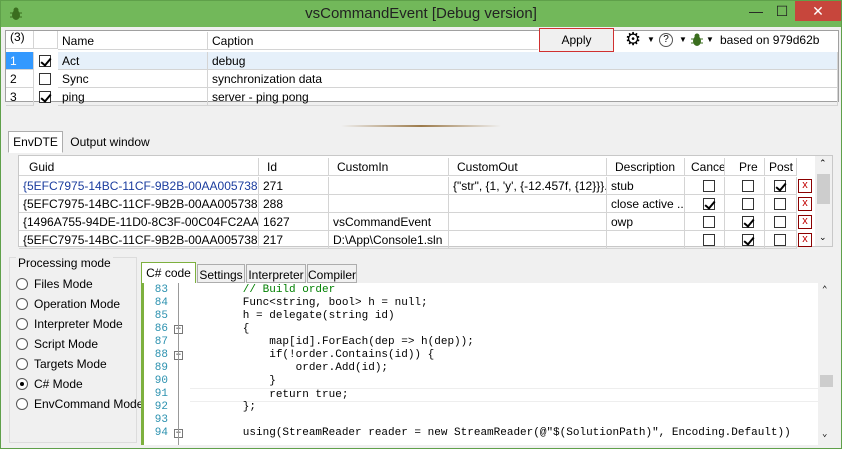  What do you see at coordinates (22, 304) in the screenshot?
I see `operation-mode-radio` at bounding box center [22, 304].